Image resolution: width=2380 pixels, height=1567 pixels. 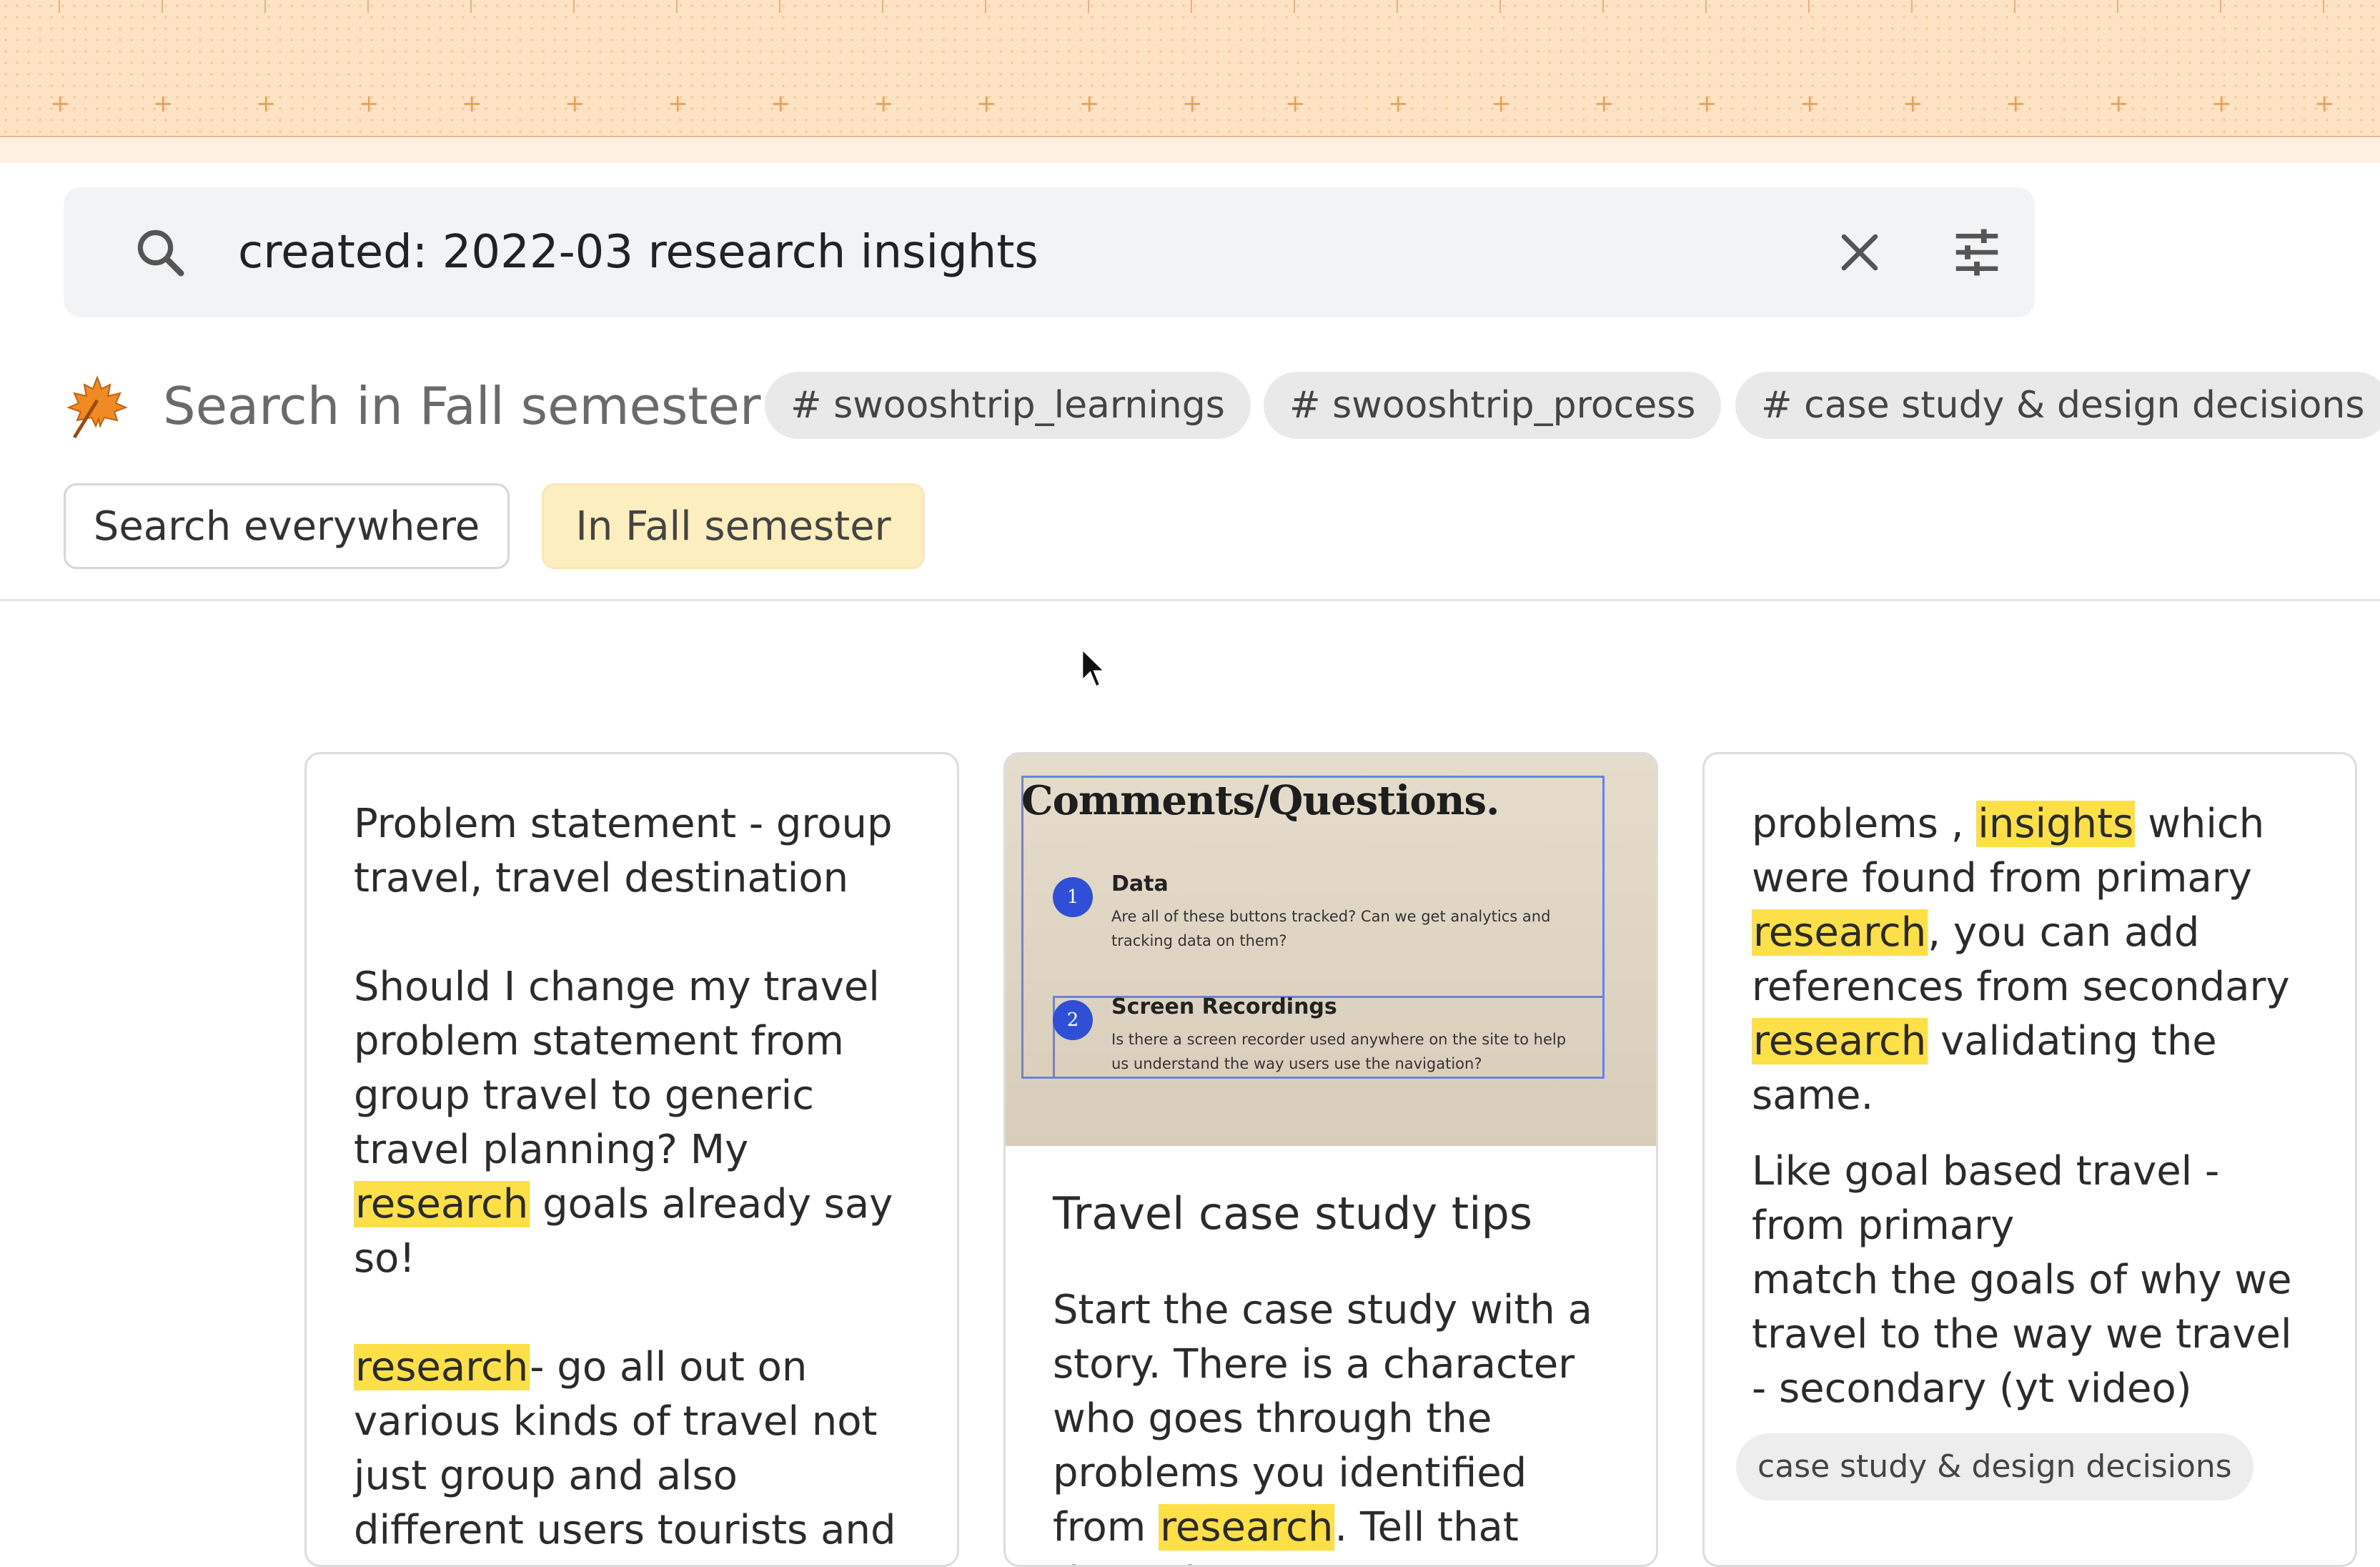 What do you see at coordinates (733, 526) in the screenshot?
I see `in-fall-semester-button: In Fall semester` at bounding box center [733, 526].